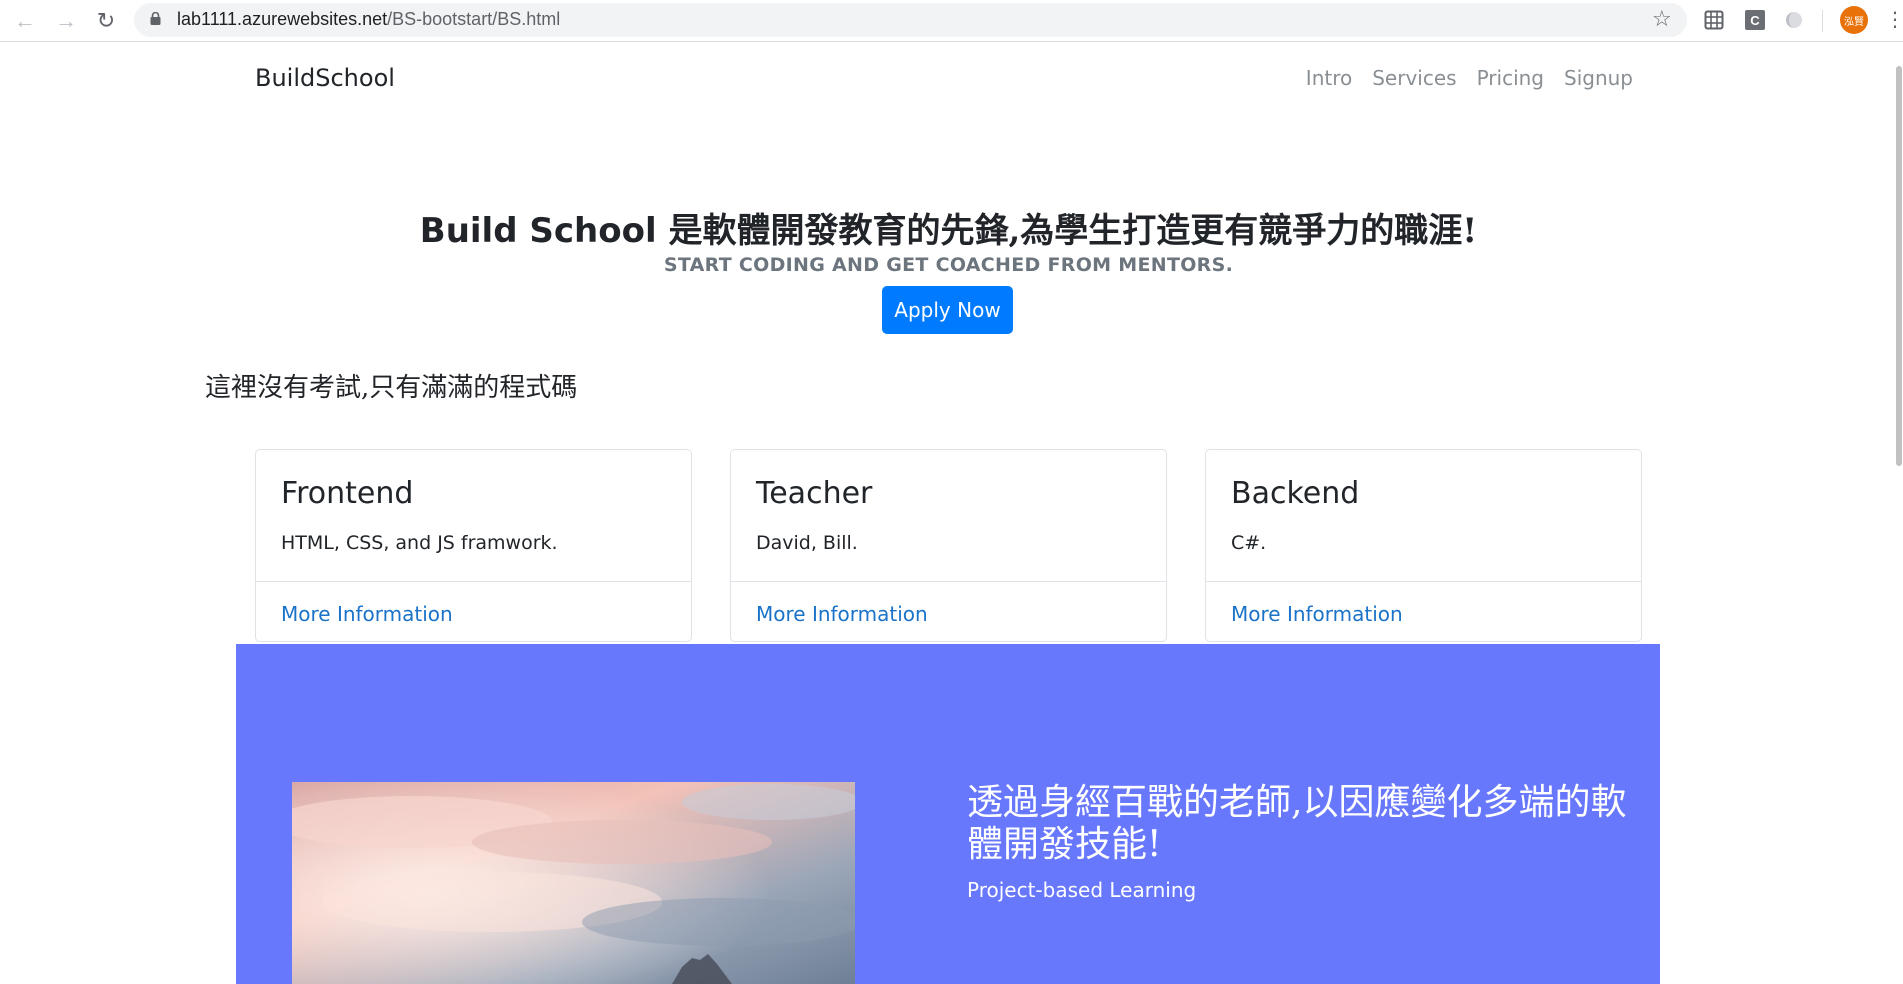 The height and width of the screenshot is (984, 1903). I want to click on nav-link-services: Services, so click(1414, 78).